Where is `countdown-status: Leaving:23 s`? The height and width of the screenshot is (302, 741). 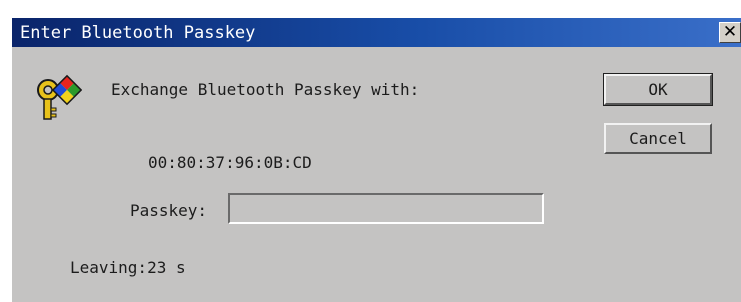
countdown-status: Leaving:23 s is located at coordinates (128, 267).